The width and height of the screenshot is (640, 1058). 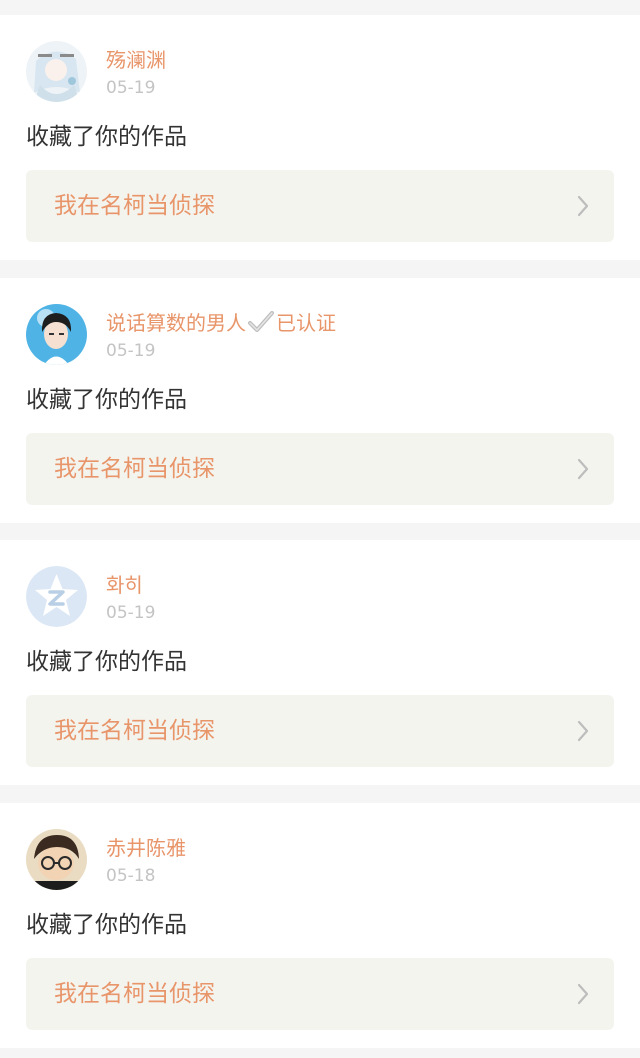 I want to click on username: 殇澜渊, so click(x=136, y=60).